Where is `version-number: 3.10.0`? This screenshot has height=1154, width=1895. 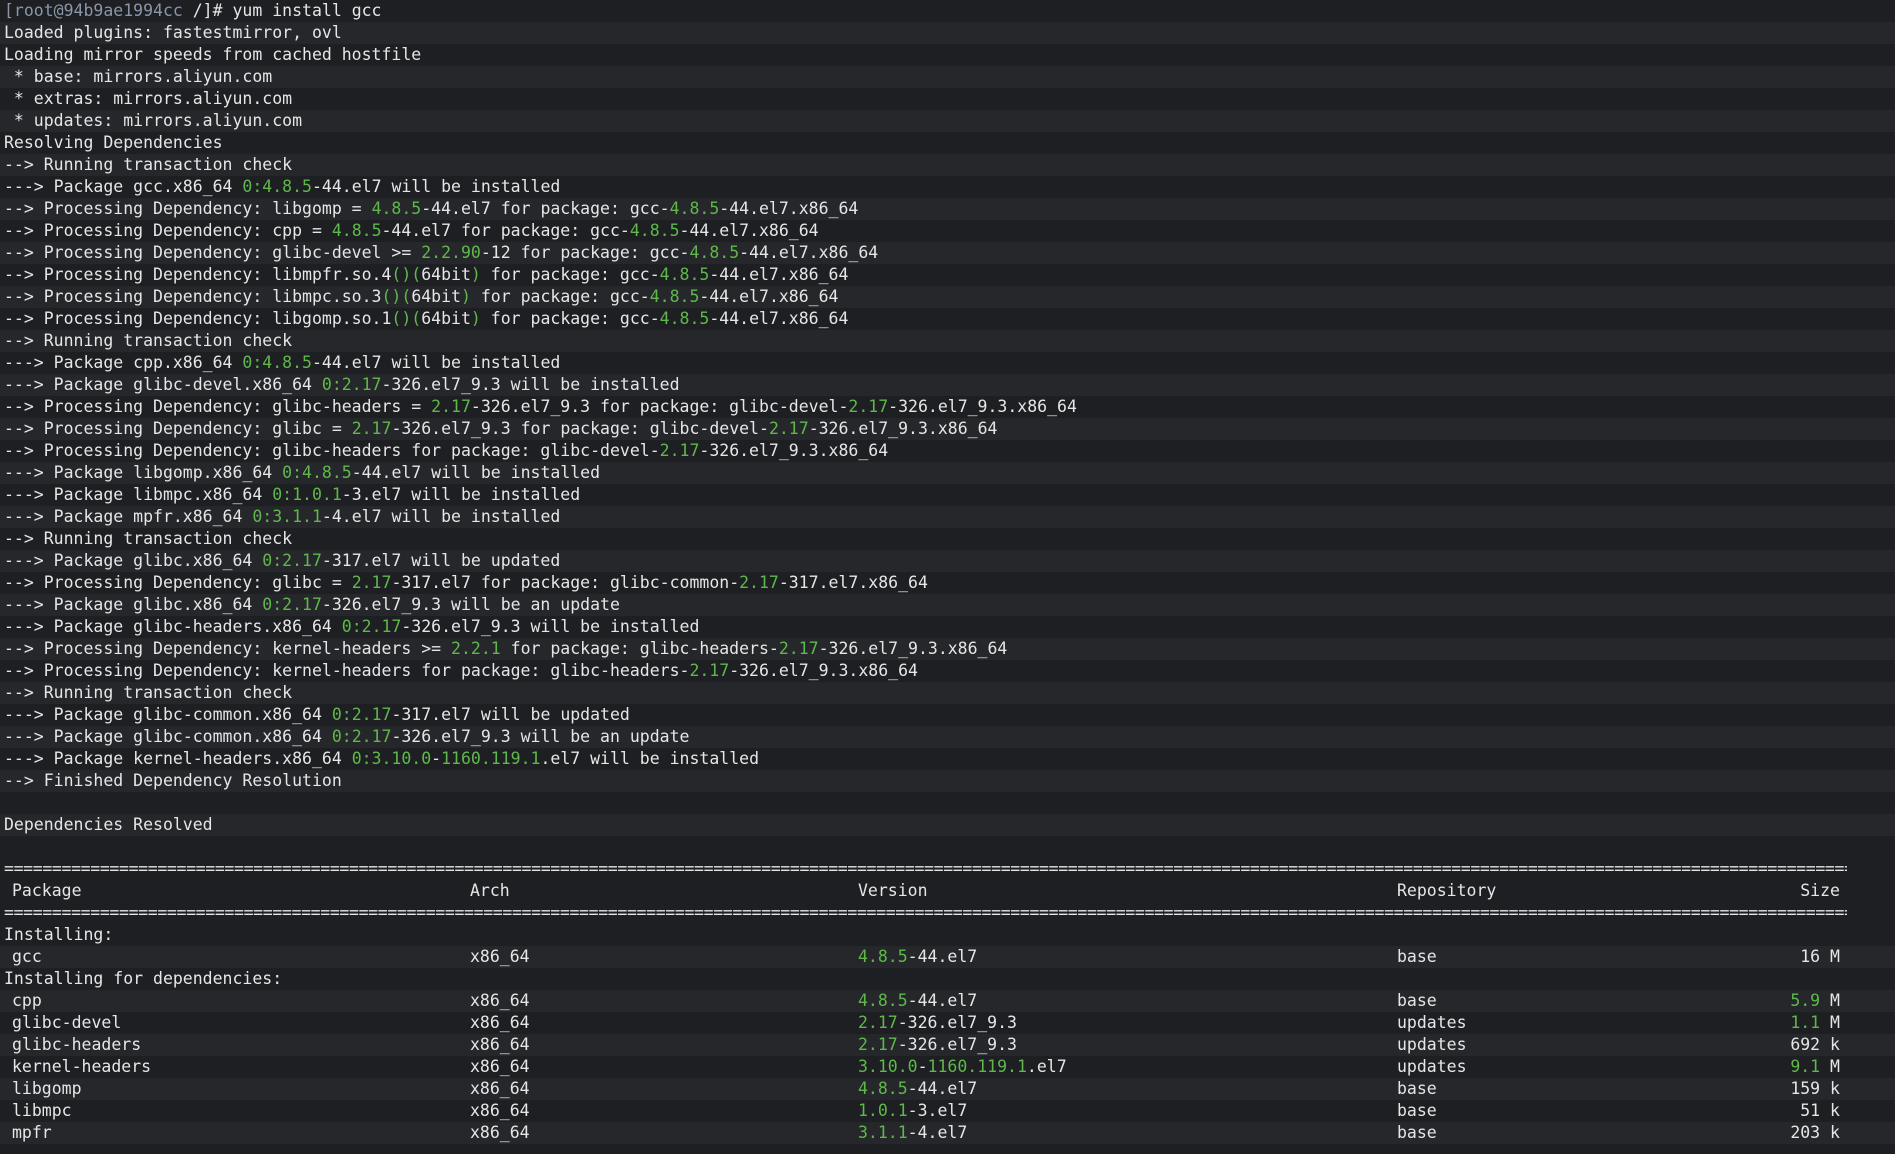 version-number: 3.10.0 is located at coordinates (888, 1066).